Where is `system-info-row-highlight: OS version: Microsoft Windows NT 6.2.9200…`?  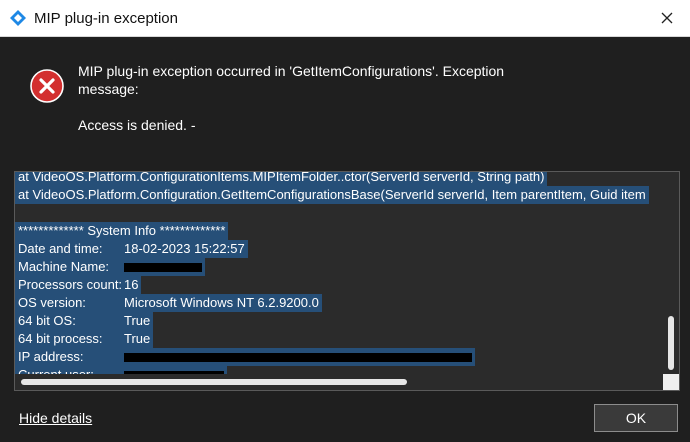 system-info-row-highlight: OS version: Microsoft Windows NT 6.2.9200… is located at coordinates (168, 303).